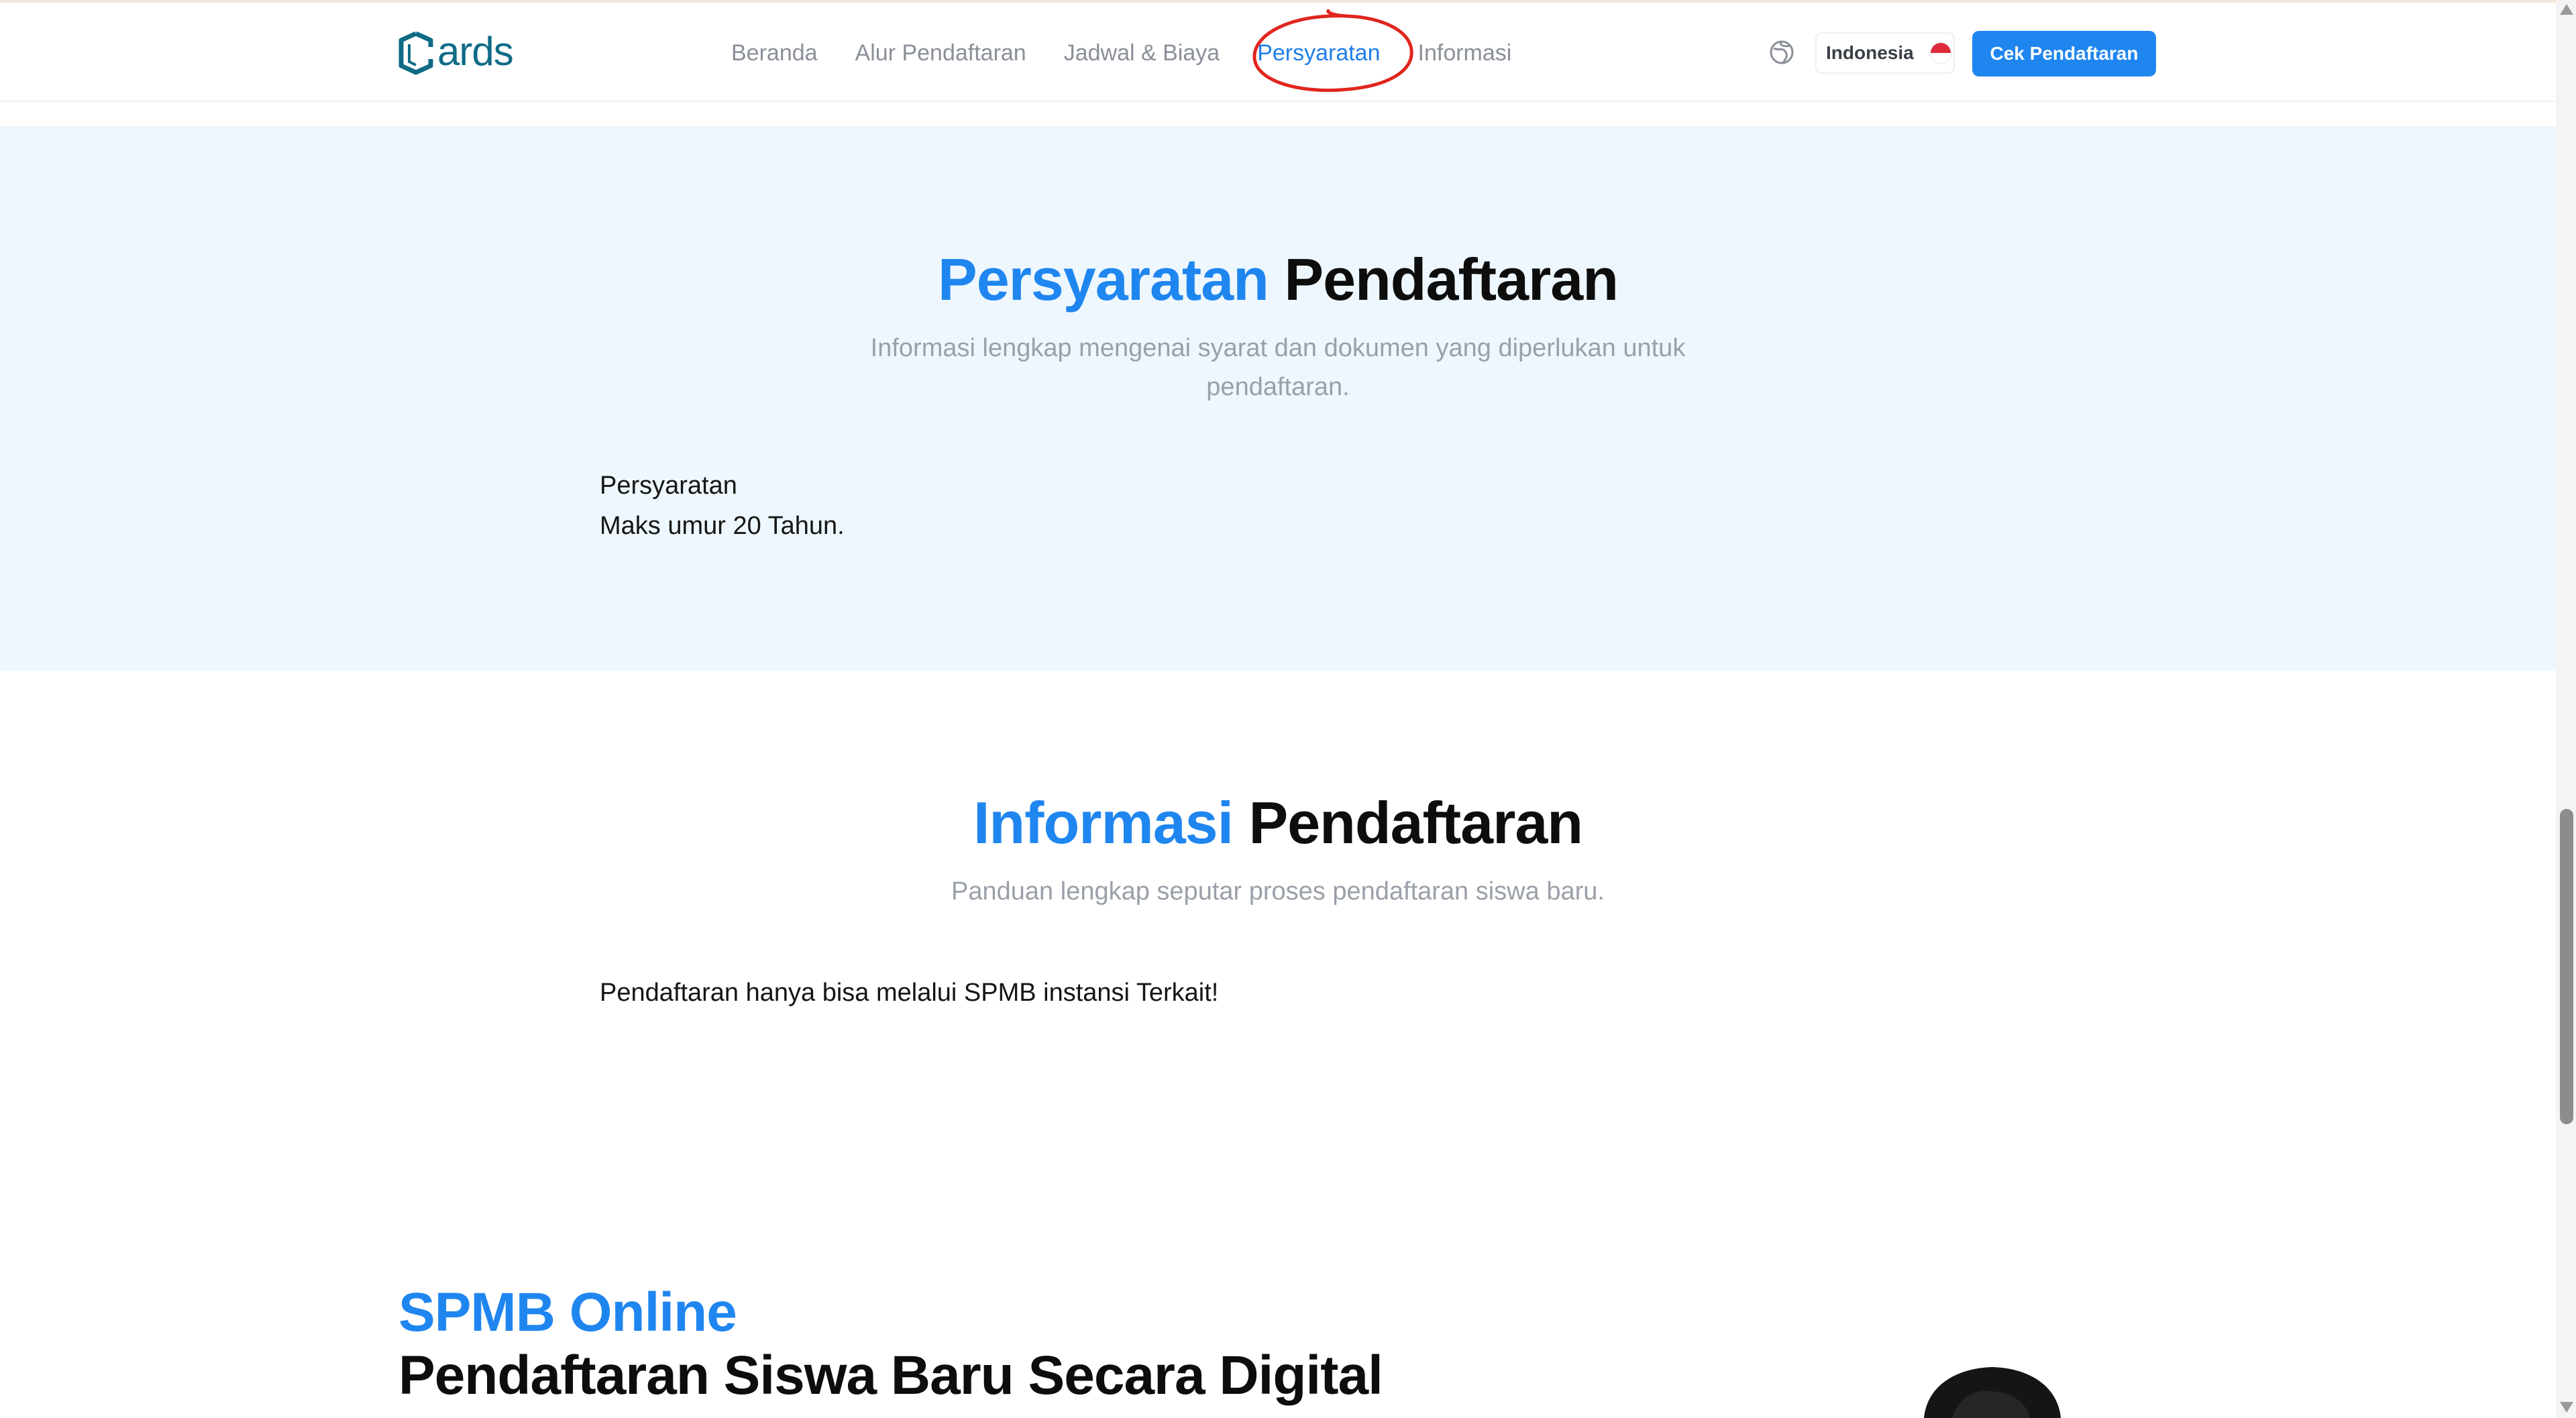 The width and height of the screenshot is (2576, 1418). Describe the element at coordinates (774, 53) in the screenshot. I see `nav-link-beranda: Beranda` at that location.